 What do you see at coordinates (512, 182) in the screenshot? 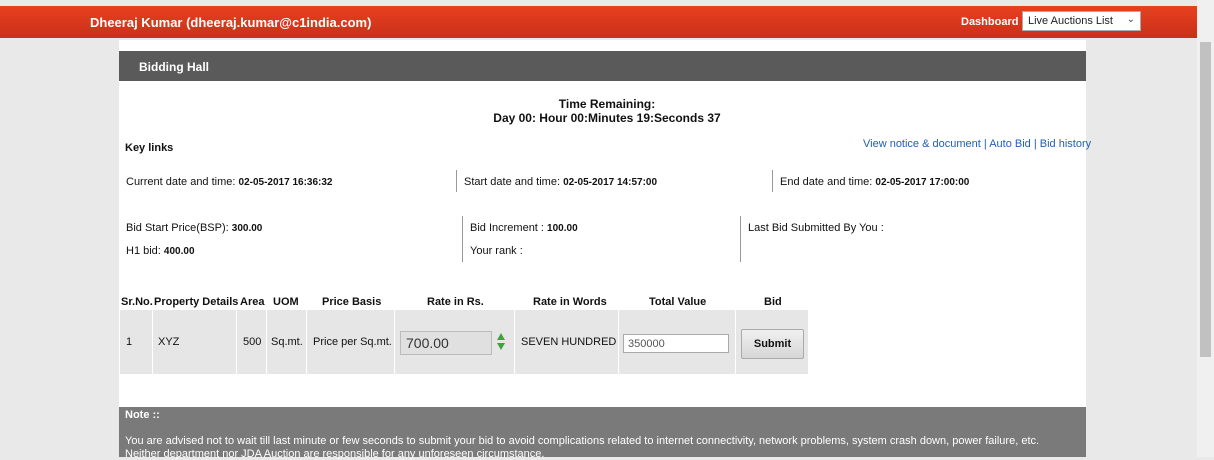
I see `start-datetime-label: Start date and time:` at bounding box center [512, 182].